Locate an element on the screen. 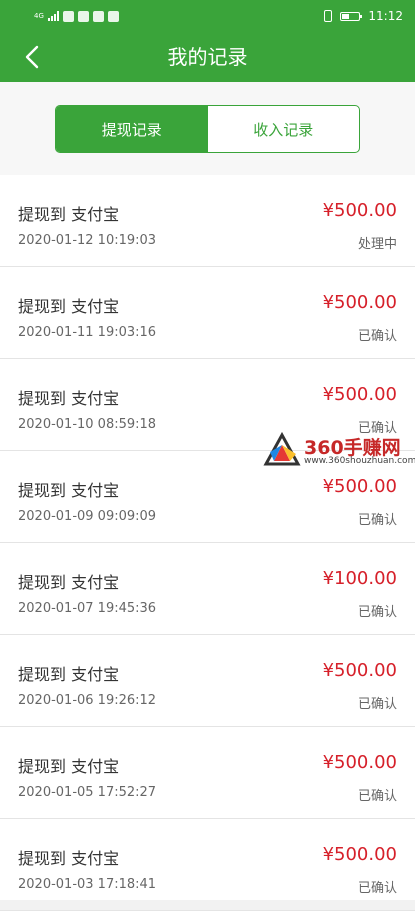 The height and width of the screenshot is (911, 415). record-time: 2020-01-05 17:52:27 is located at coordinates (87, 792).